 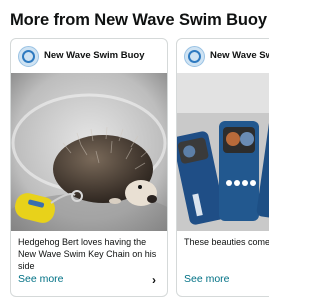 What do you see at coordinates (138, 20) in the screenshot?
I see `section-title: More from New Wave Swim Buoy` at bounding box center [138, 20].